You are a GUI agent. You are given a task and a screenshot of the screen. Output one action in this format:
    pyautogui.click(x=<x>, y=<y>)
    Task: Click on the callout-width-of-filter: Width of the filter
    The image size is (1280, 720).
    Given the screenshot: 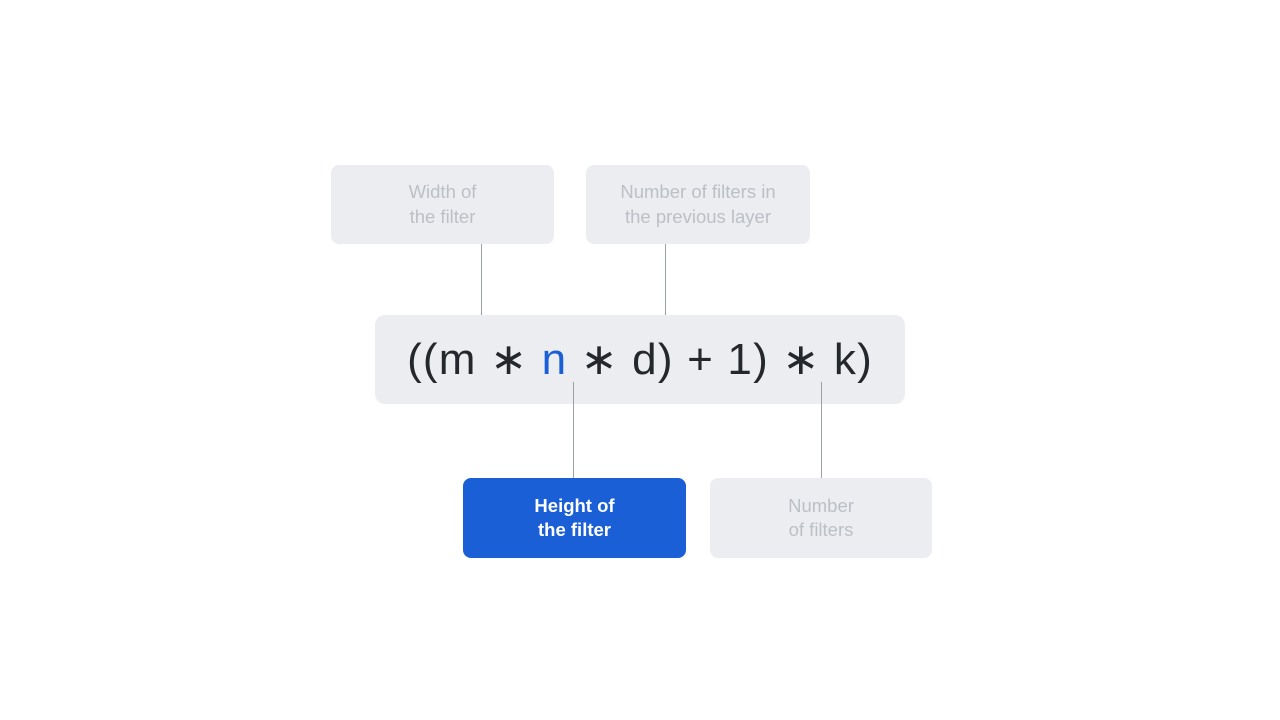 What is the action you would take?
    pyautogui.click(x=442, y=204)
    